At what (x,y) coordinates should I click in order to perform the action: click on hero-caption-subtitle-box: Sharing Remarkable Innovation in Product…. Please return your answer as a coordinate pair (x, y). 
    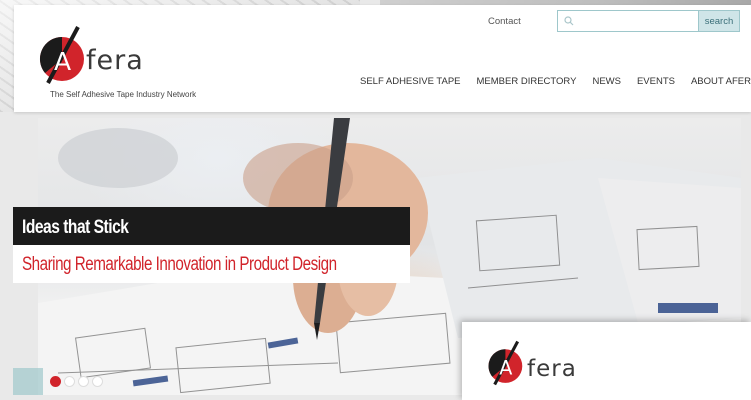
    Looking at the image, I should click on (211, 264).